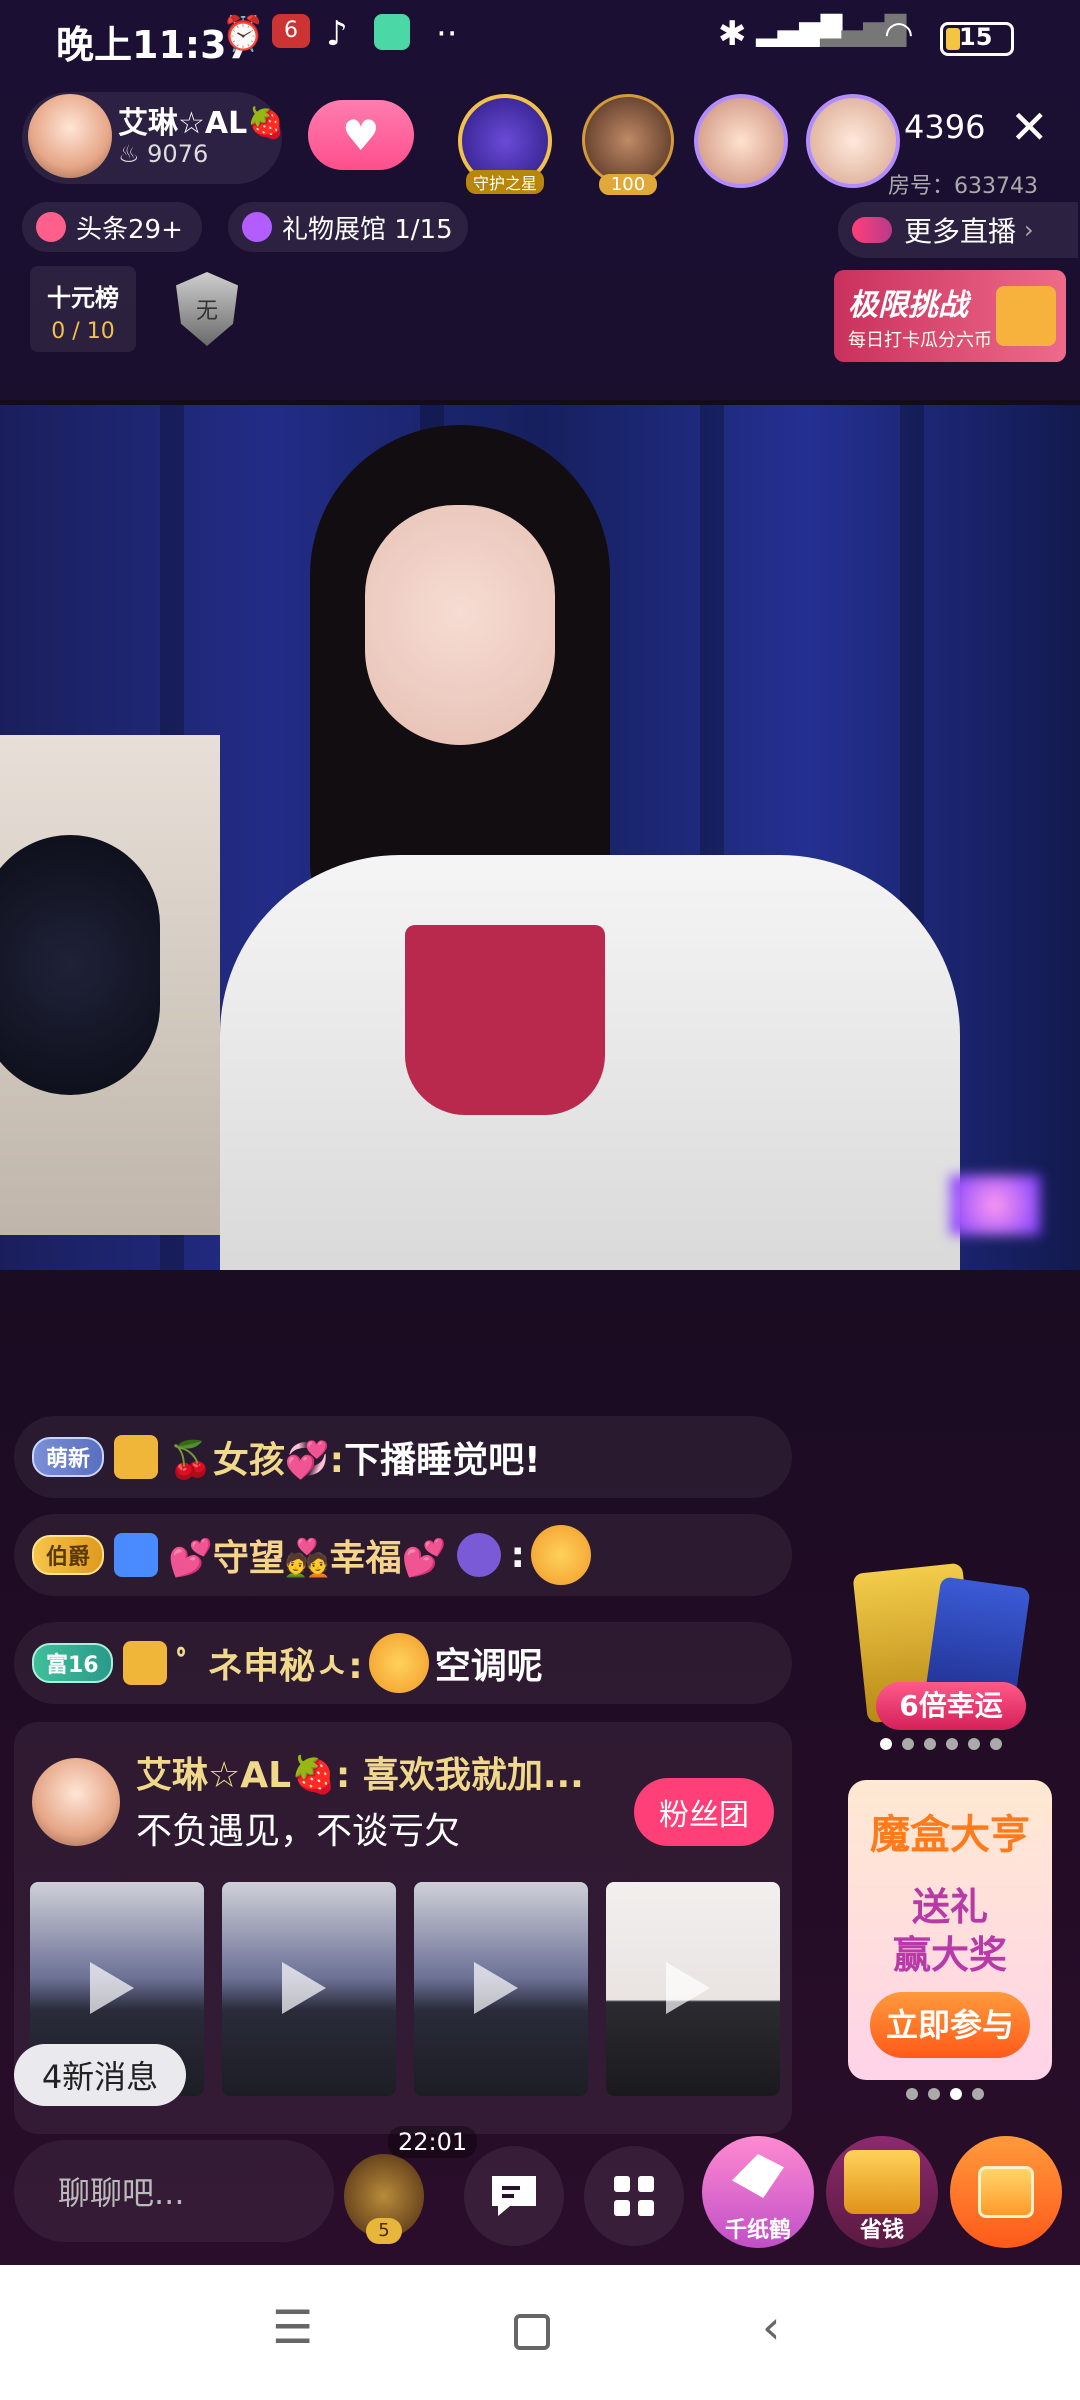 The image size is (1080, 2400). I want to click on live-icon, so click(872, 230).